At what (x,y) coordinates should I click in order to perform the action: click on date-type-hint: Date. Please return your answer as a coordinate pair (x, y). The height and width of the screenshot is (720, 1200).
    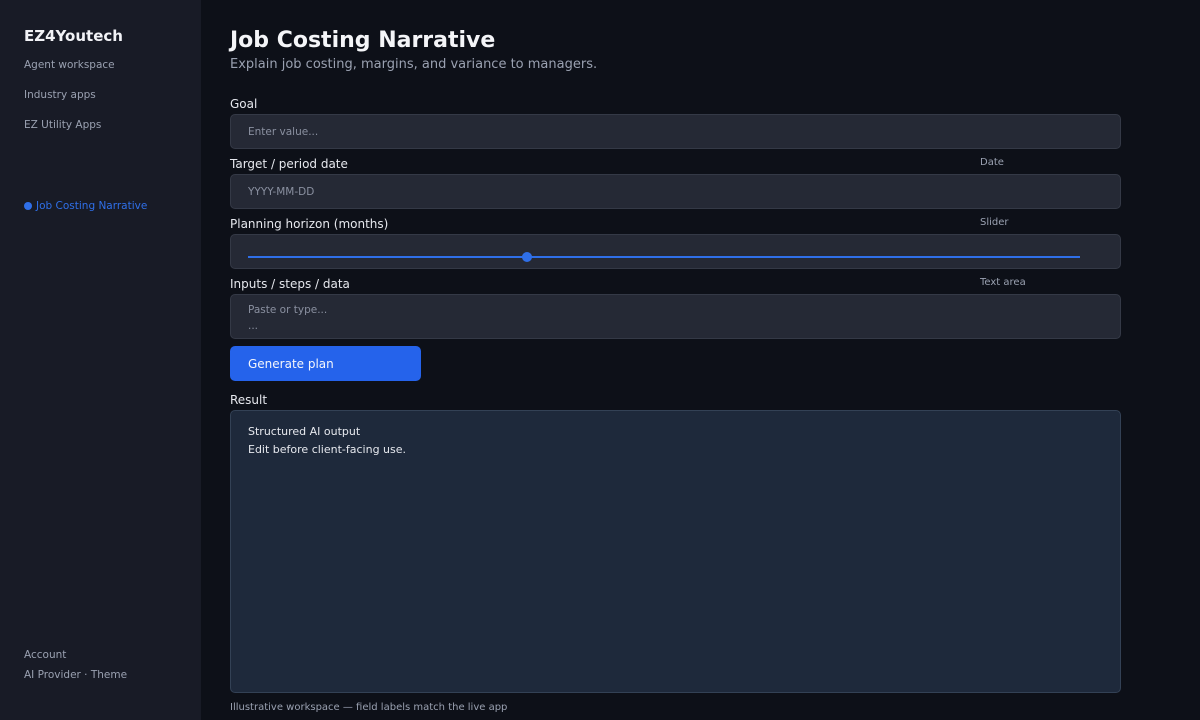
    Looking at the image, I should click on (992, 162).